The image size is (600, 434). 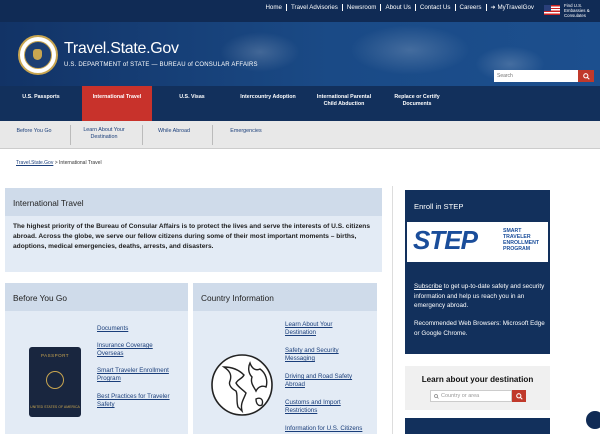 I want to click on utility-link-contact-us: Contact Us, so click(x=436, y=7).